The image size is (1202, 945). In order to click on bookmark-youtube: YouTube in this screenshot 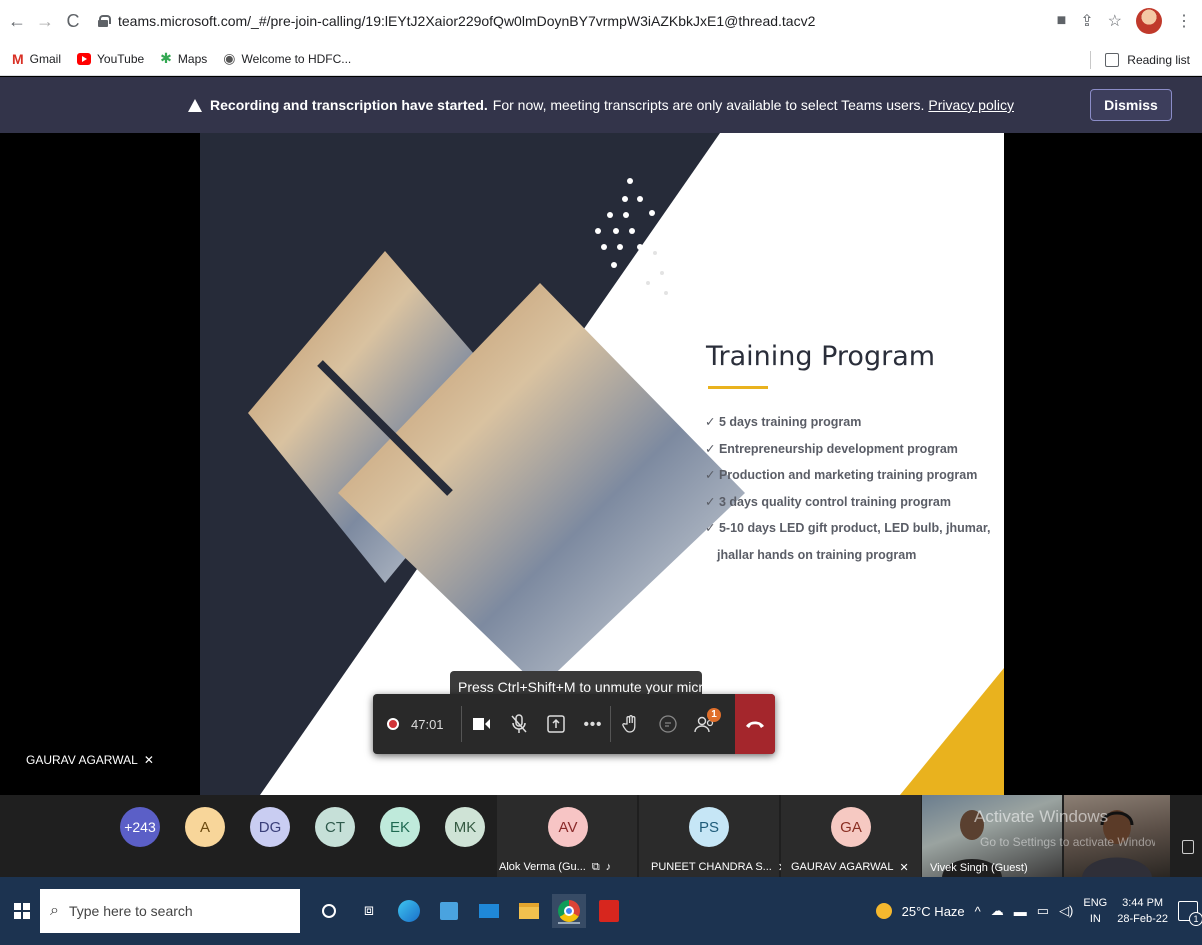, I will do `click(110, 59)`.